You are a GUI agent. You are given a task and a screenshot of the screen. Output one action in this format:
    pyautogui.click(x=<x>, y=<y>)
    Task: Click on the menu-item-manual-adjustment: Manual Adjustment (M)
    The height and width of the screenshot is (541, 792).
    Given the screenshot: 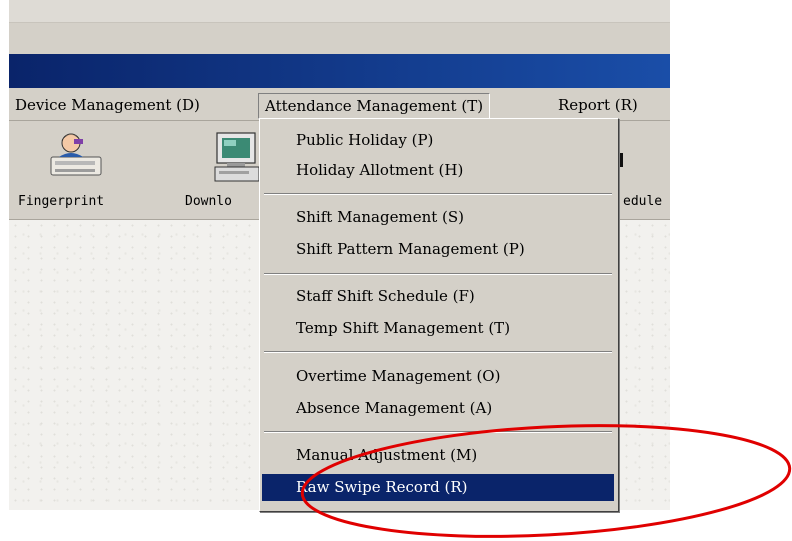 What is the action you would take?
    pyautogui.click(x=438, y=455)
    